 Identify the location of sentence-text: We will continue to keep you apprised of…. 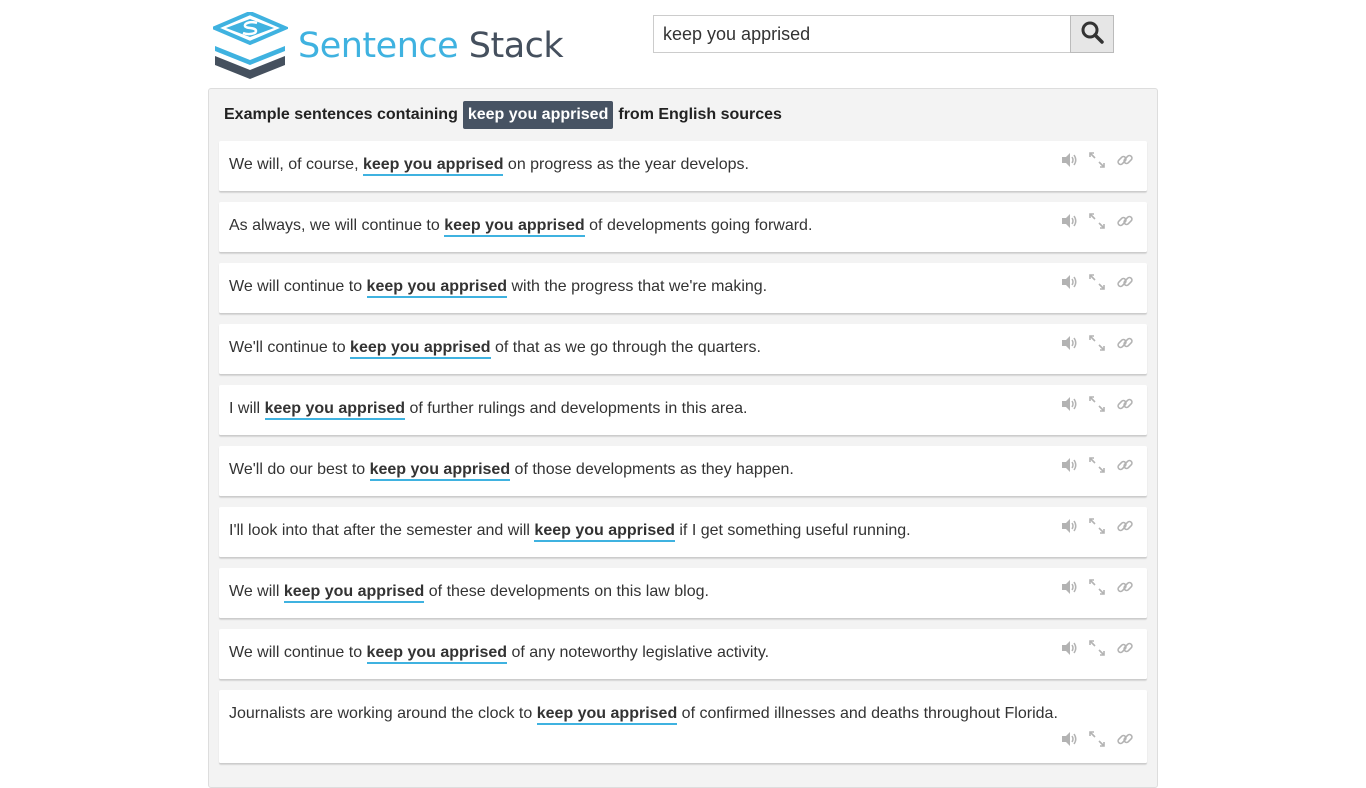
(499, 654).